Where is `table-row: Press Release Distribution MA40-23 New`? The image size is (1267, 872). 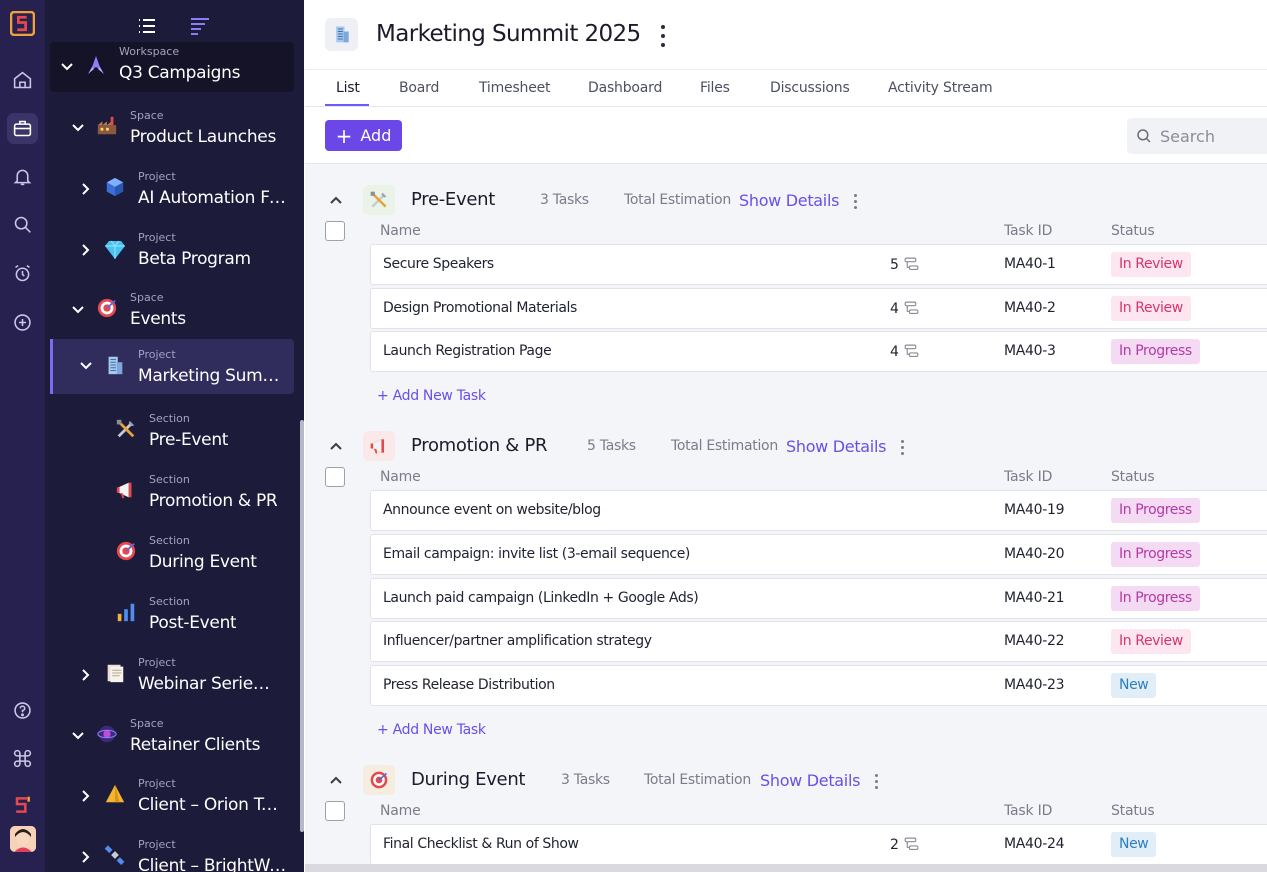 table-row: Press Release Distribution MA40-23 New is located at coordinates (818, 685).